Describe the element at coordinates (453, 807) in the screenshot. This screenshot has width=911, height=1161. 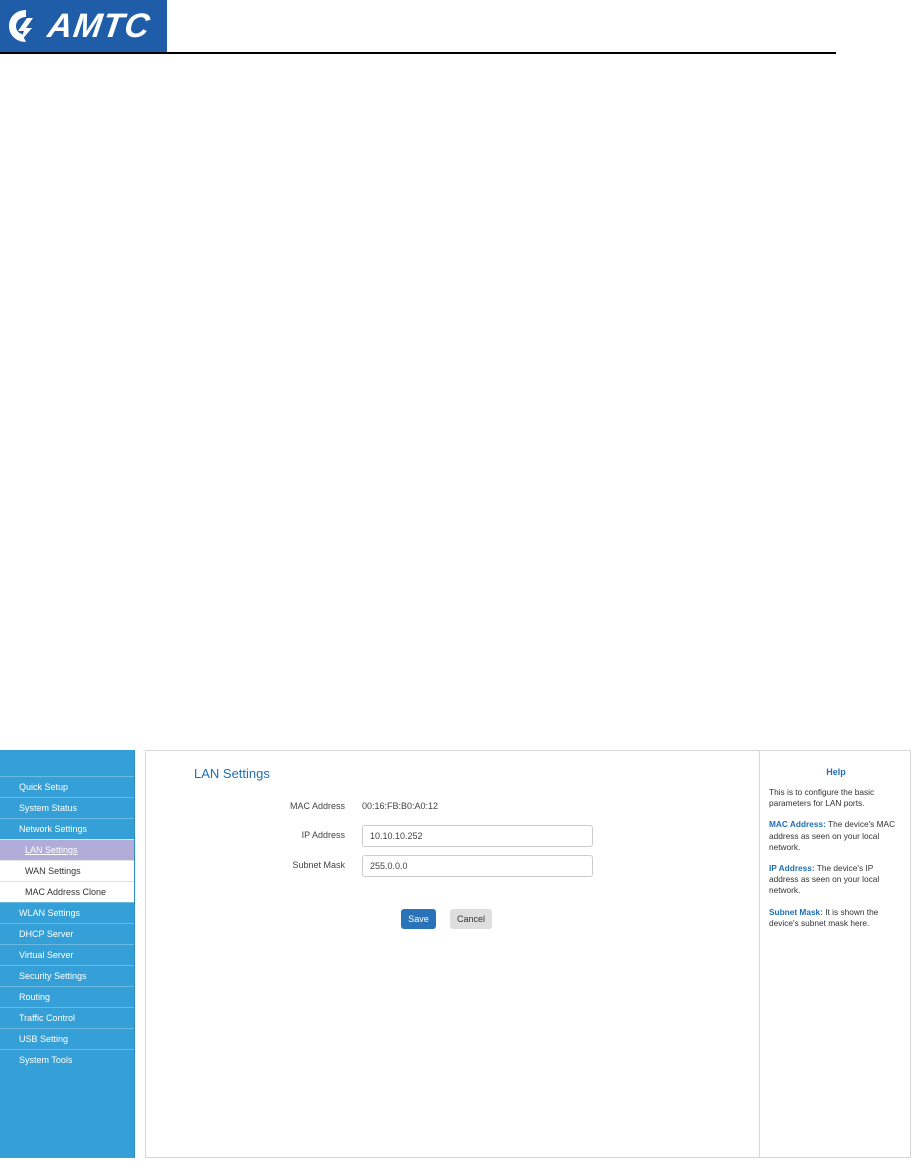
I see `mac-address-row: MAC Address 00:16:FB:B0:A0:12` at that location.